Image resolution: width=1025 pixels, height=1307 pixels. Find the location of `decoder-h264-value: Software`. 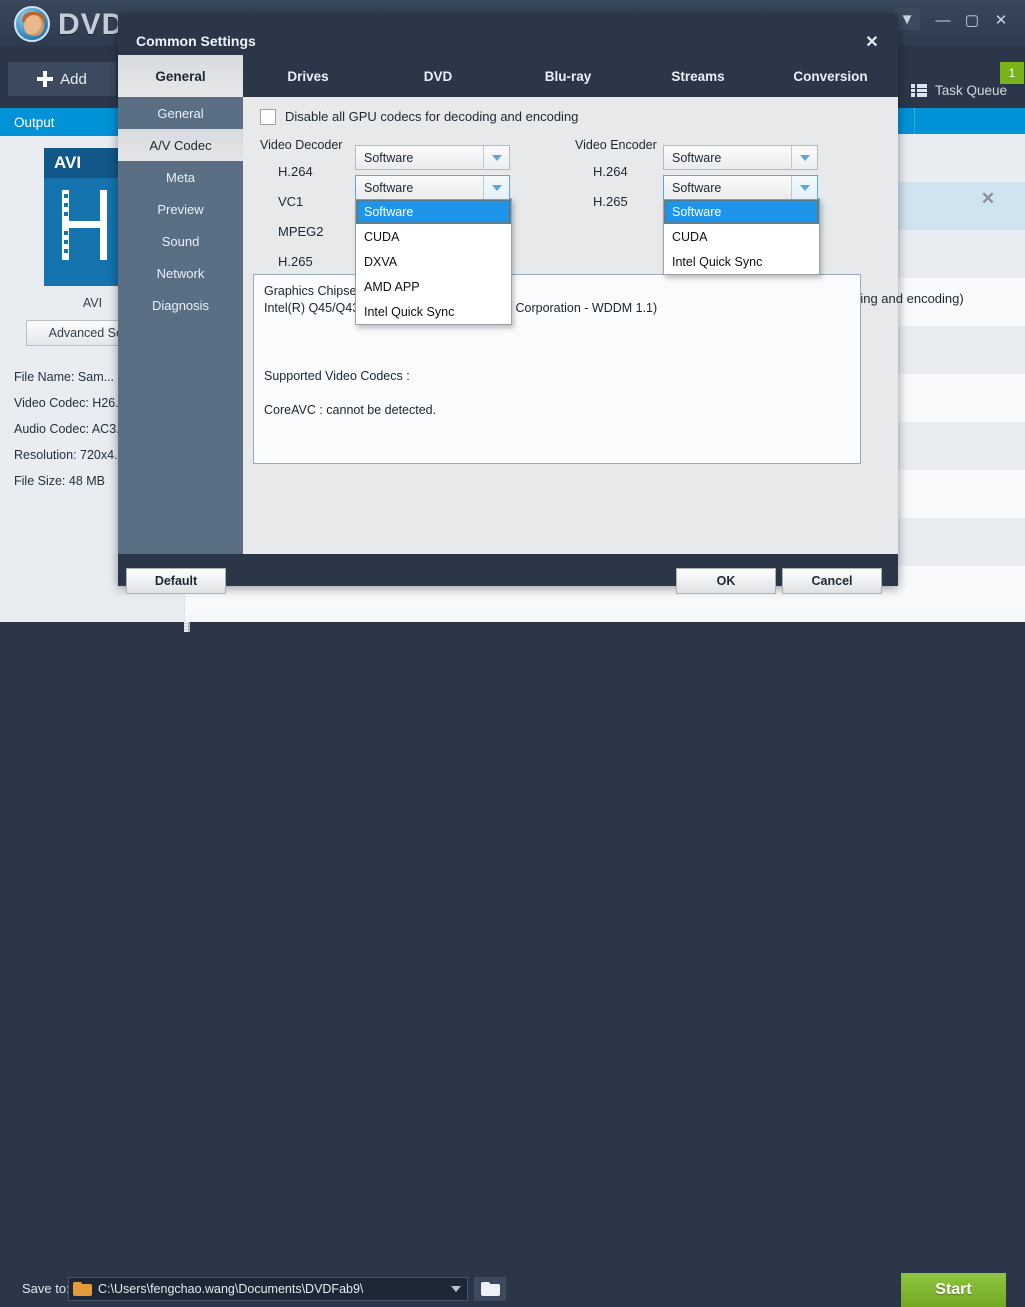

decoder-h264-value: Software is located at coordinates (389, 157).